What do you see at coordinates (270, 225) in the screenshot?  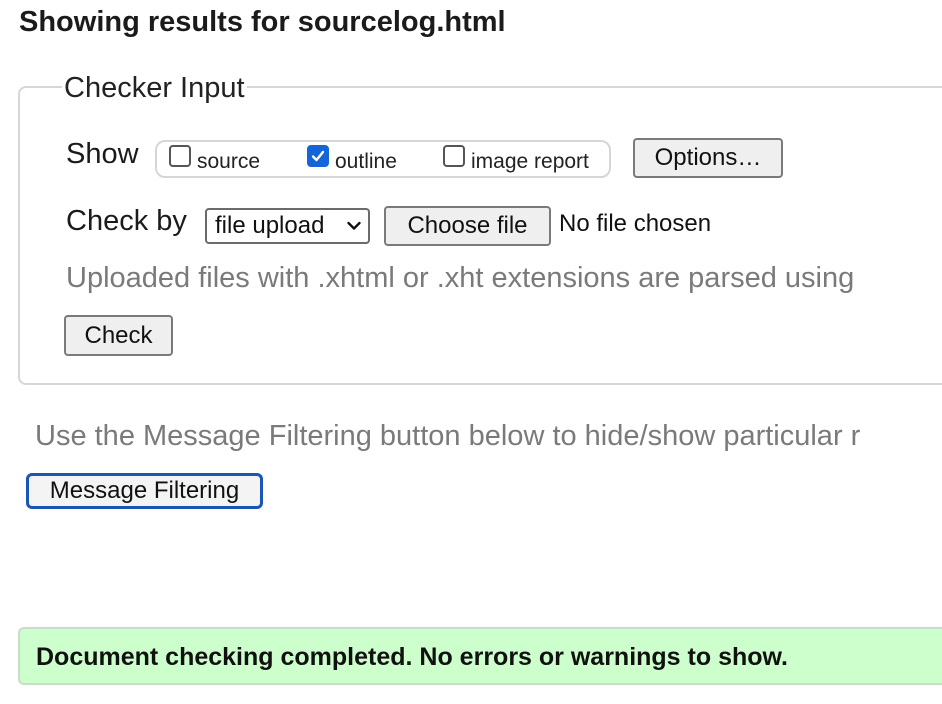 I see `check-by-selected-value: file upload` at bounding box center [270, 225].